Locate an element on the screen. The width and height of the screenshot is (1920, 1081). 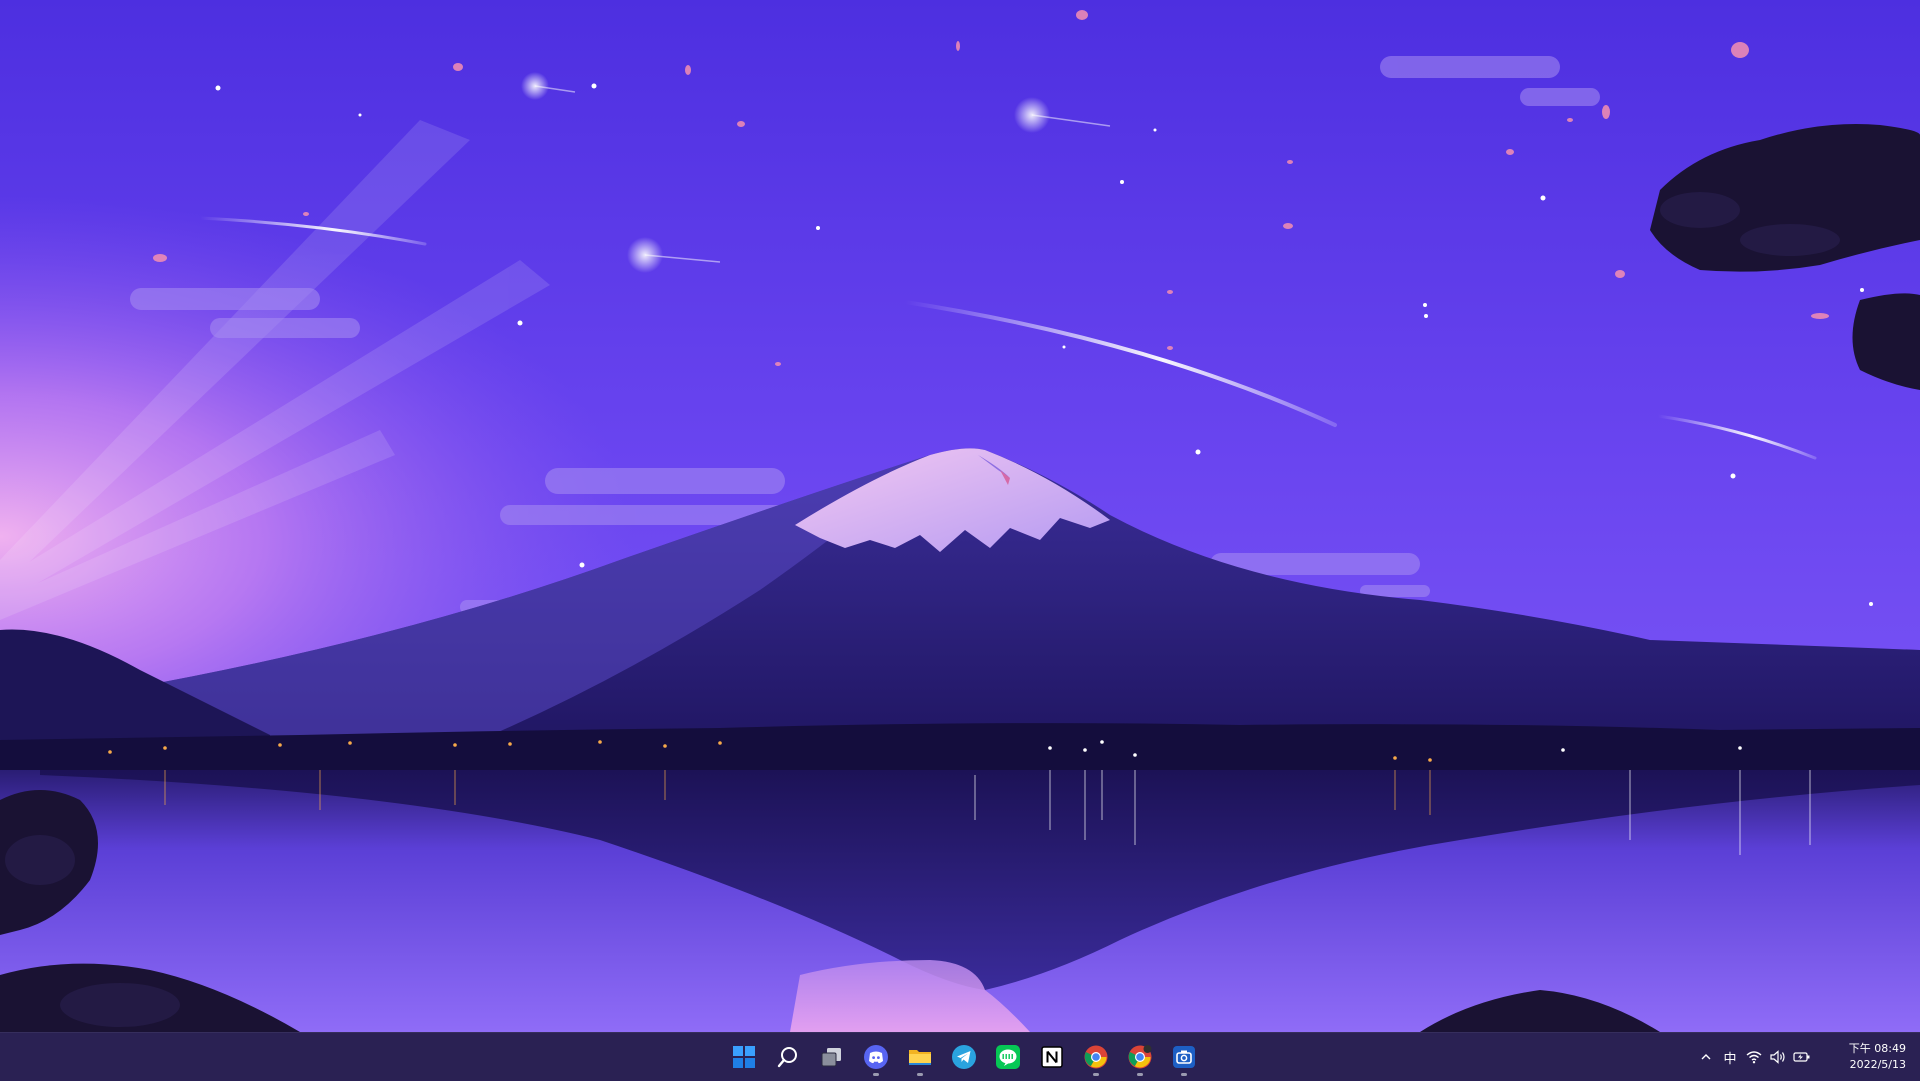
chevron-up-icon is located at coordinates (1706, 1057).